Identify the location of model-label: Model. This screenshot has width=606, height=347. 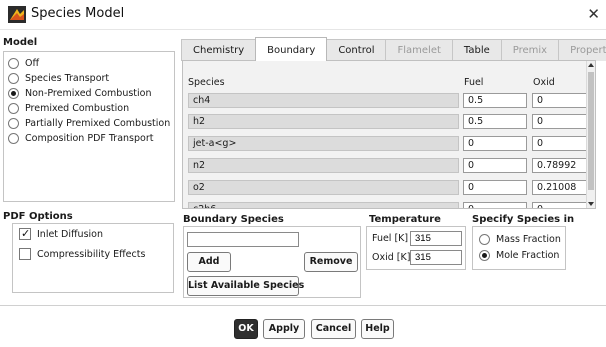
(20, 42).